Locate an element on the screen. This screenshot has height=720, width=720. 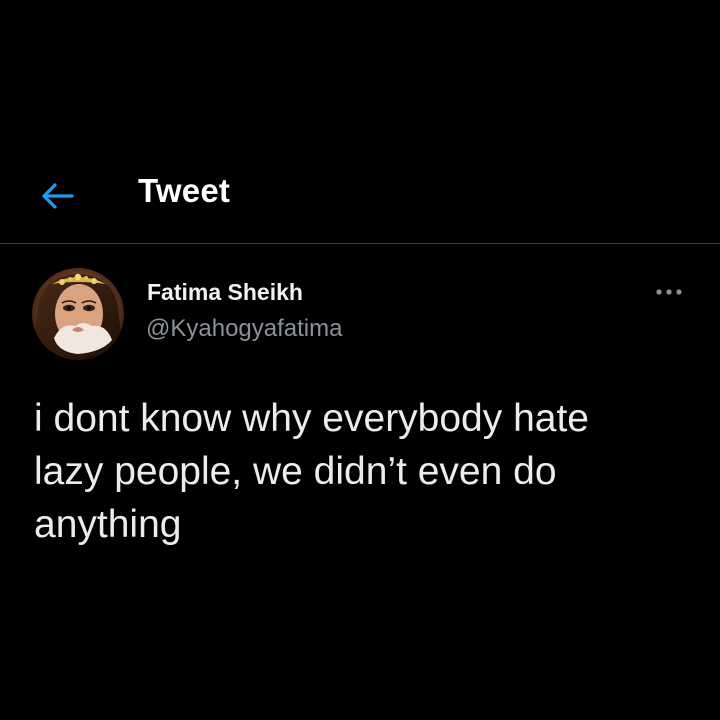
back-button is located at coordinates (58, 196).